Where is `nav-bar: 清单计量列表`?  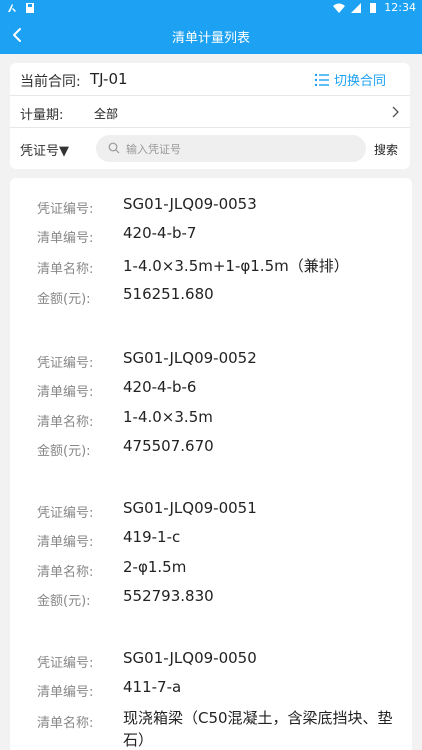
nav-bar: 清单计量列表 is located at coordinates (211, 36).